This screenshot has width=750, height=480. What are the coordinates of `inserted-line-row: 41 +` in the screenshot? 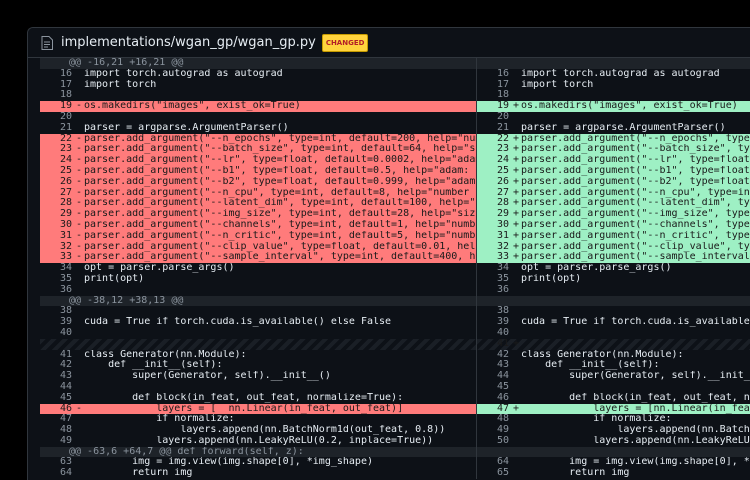 It's located at (395, 344).